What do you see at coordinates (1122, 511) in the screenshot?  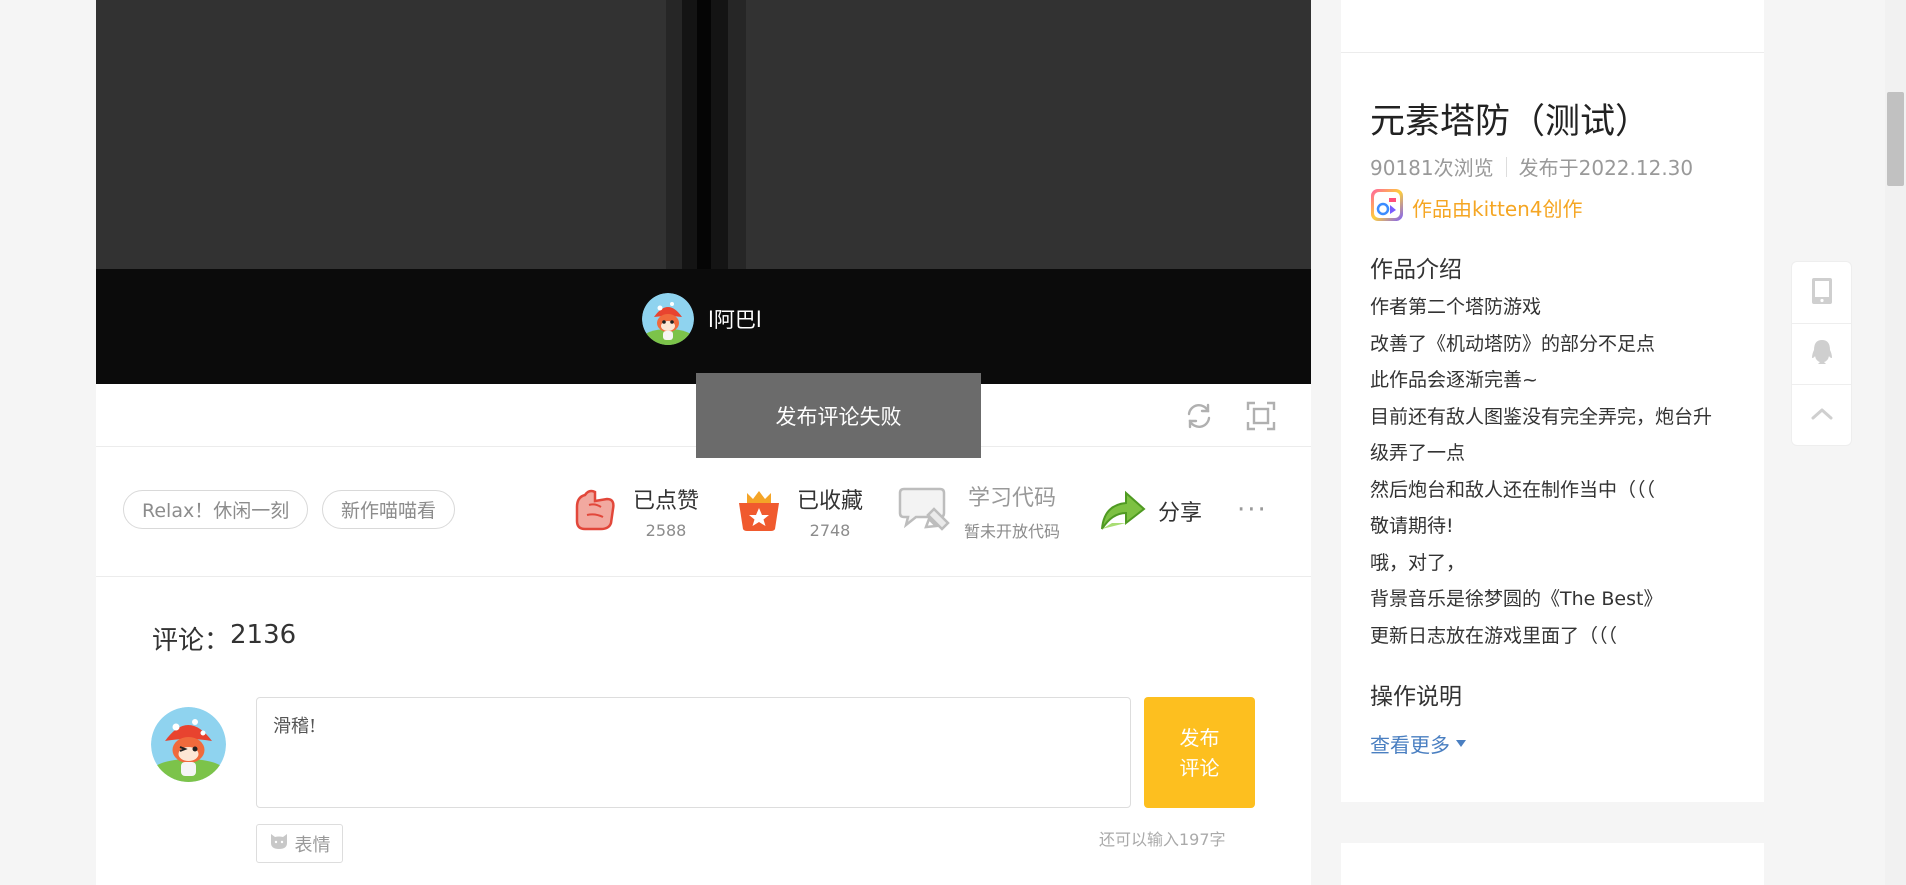 I see `share-arrow-icon` at bounding box center [1122, 511].